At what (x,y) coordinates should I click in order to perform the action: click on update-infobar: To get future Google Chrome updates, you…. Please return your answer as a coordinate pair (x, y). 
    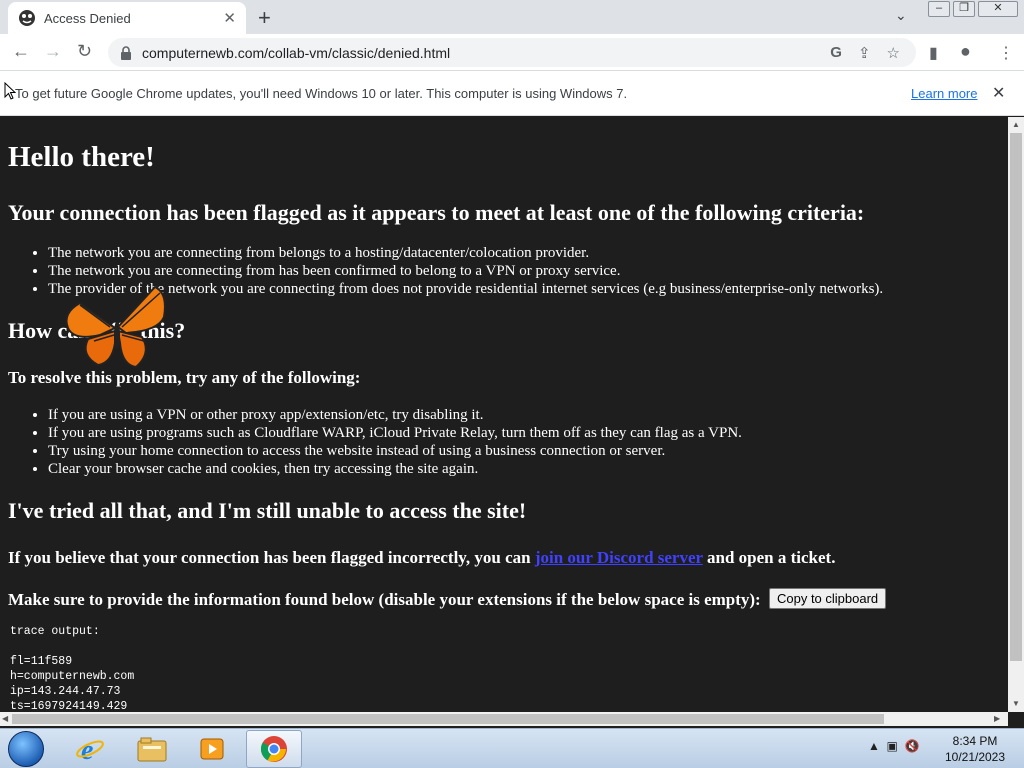
    Looking at the image, I should click on (512, 93).